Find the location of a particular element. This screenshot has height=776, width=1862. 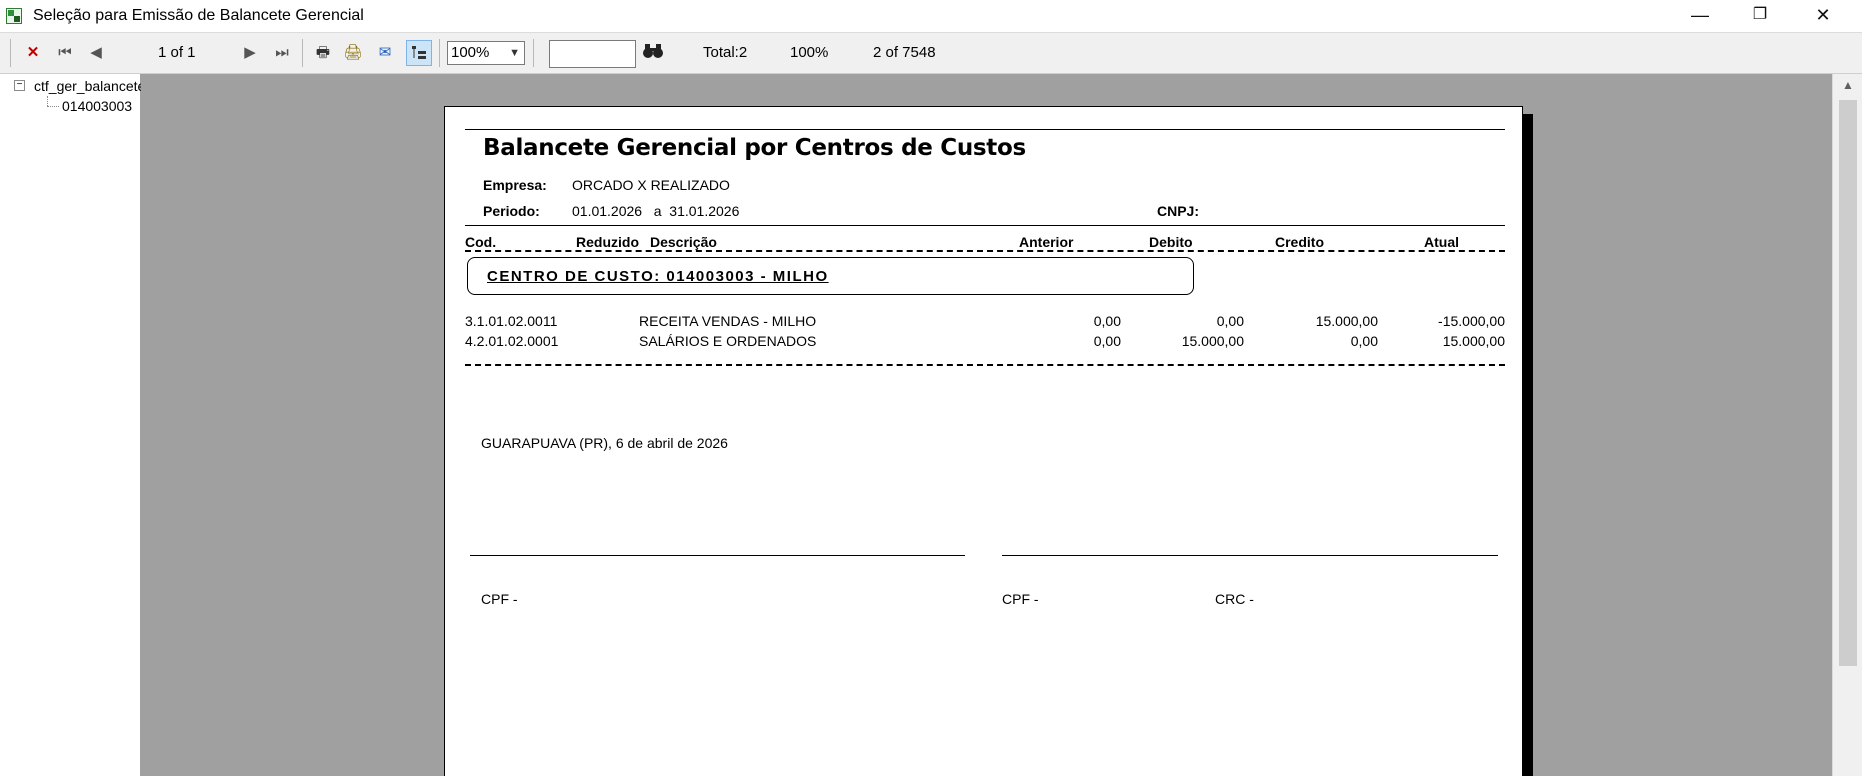

column-atual: Atual is located at coordinates (1441, 242).